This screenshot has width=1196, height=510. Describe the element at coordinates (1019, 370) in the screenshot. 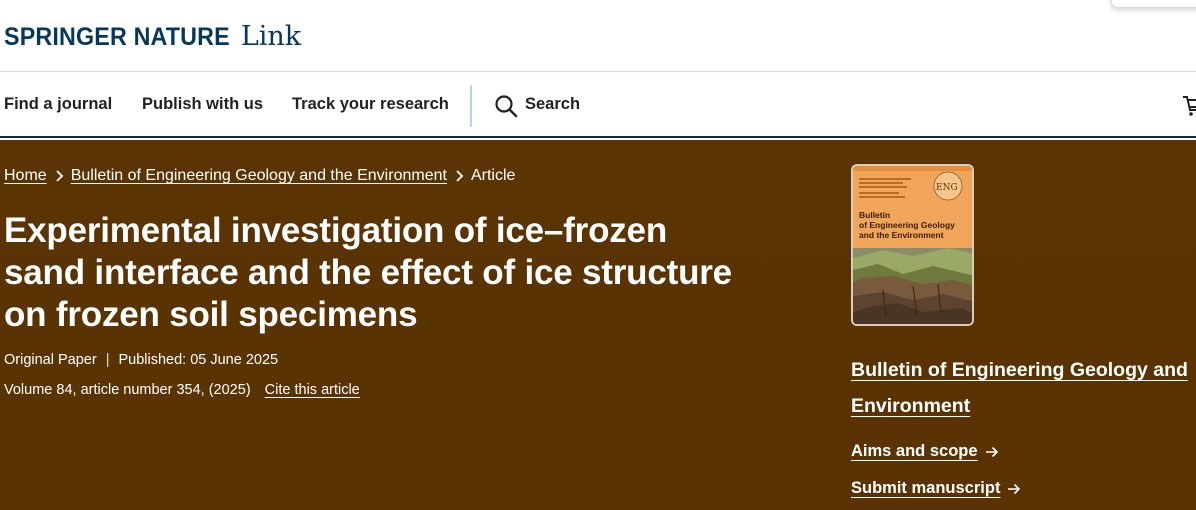

I see `journal-title-link: Bulletin of Engineering Geology and` at that location.